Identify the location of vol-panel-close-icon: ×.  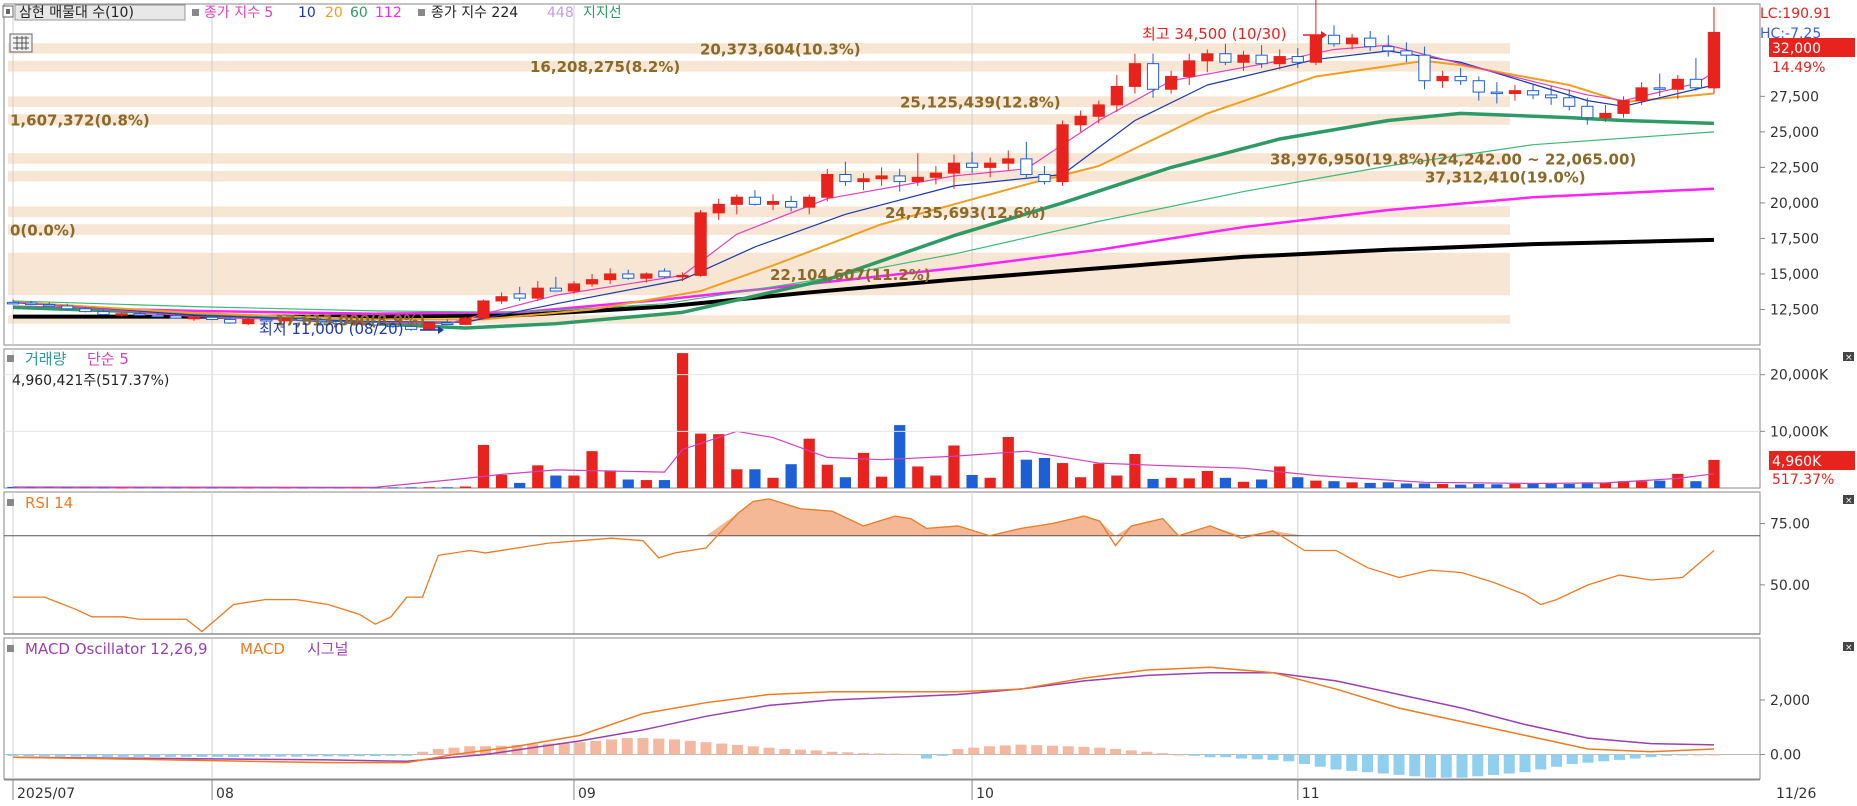
(1848, 357).